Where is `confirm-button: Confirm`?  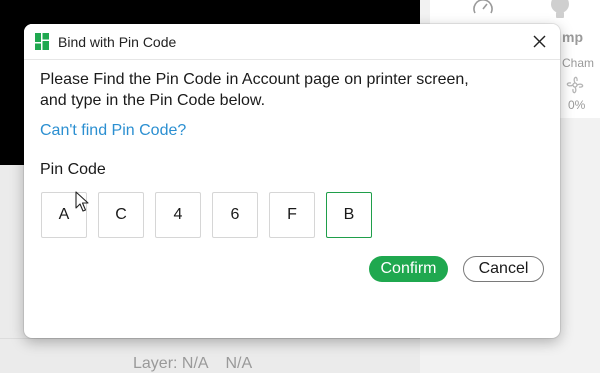 confirm-button: Confirm is located at coordinates (408, 269).